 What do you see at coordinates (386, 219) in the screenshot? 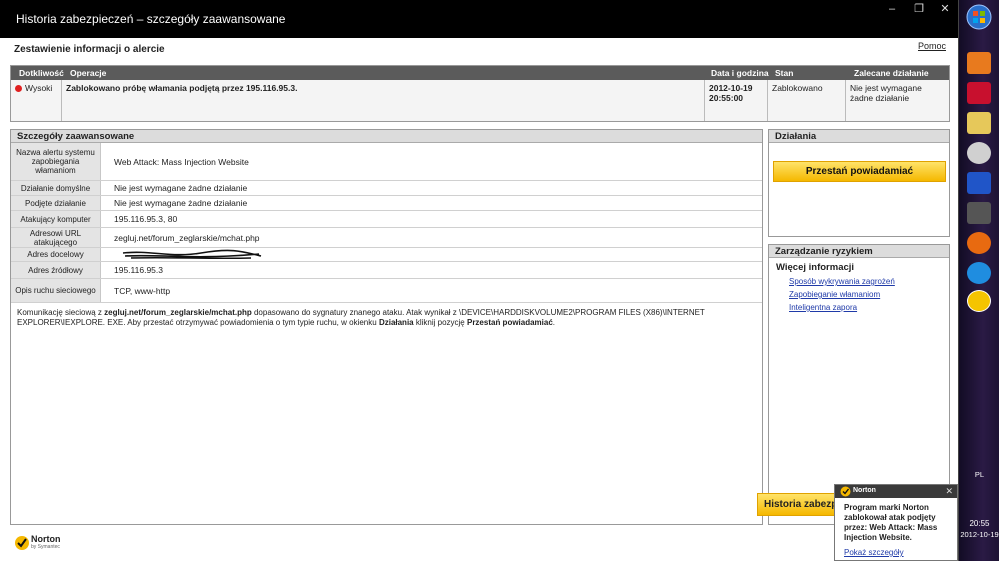
I see `detail-row: Atakujący komputer 195.116.95.3, 80` at bounding box center [386, 219].